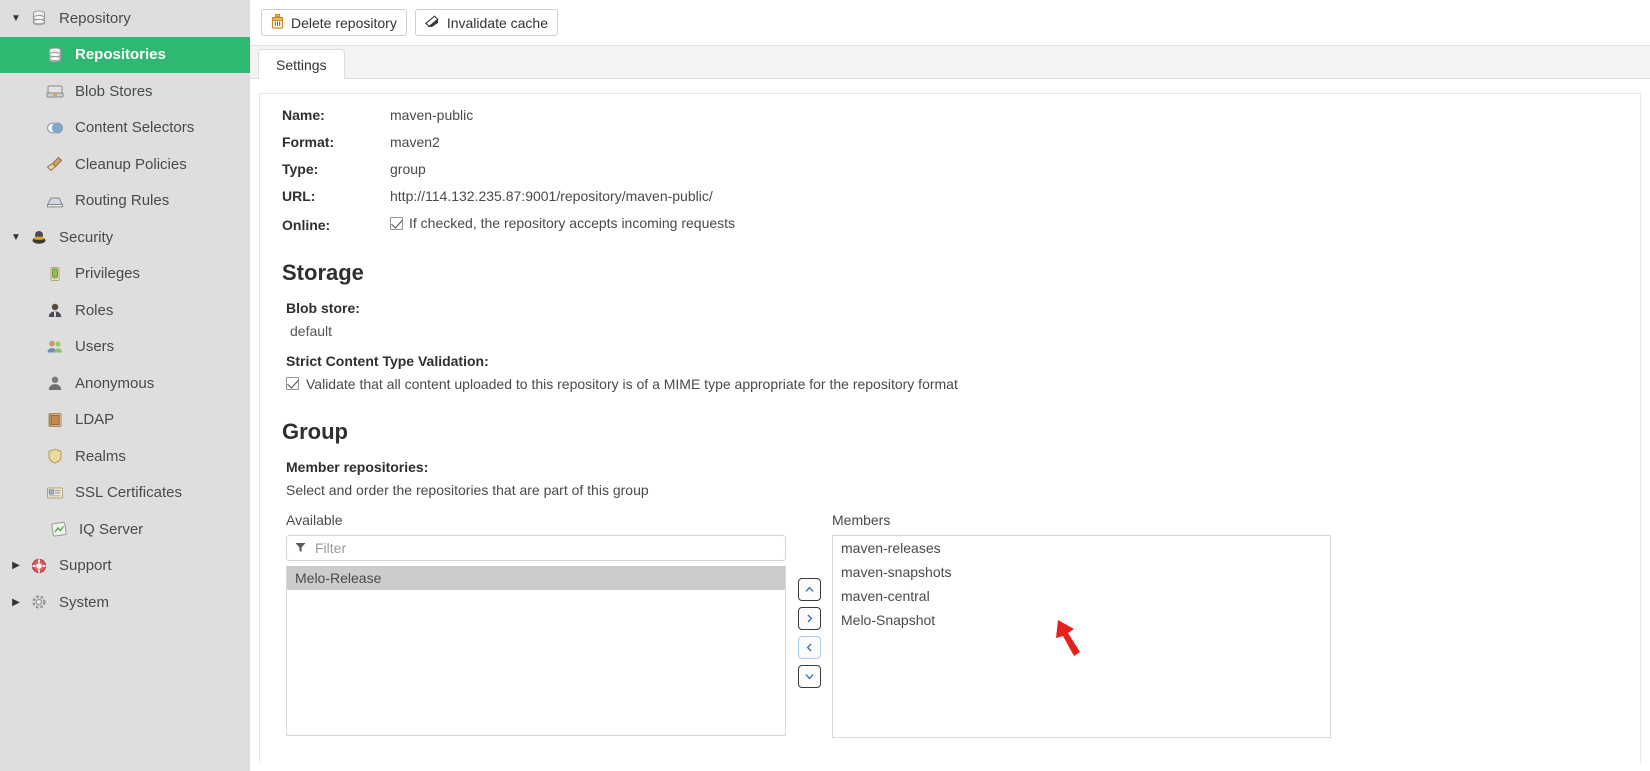 Image resolution: width=1650 pixels, height=771 pixels. I want to click on iq-server-icon, so click(59, 529).